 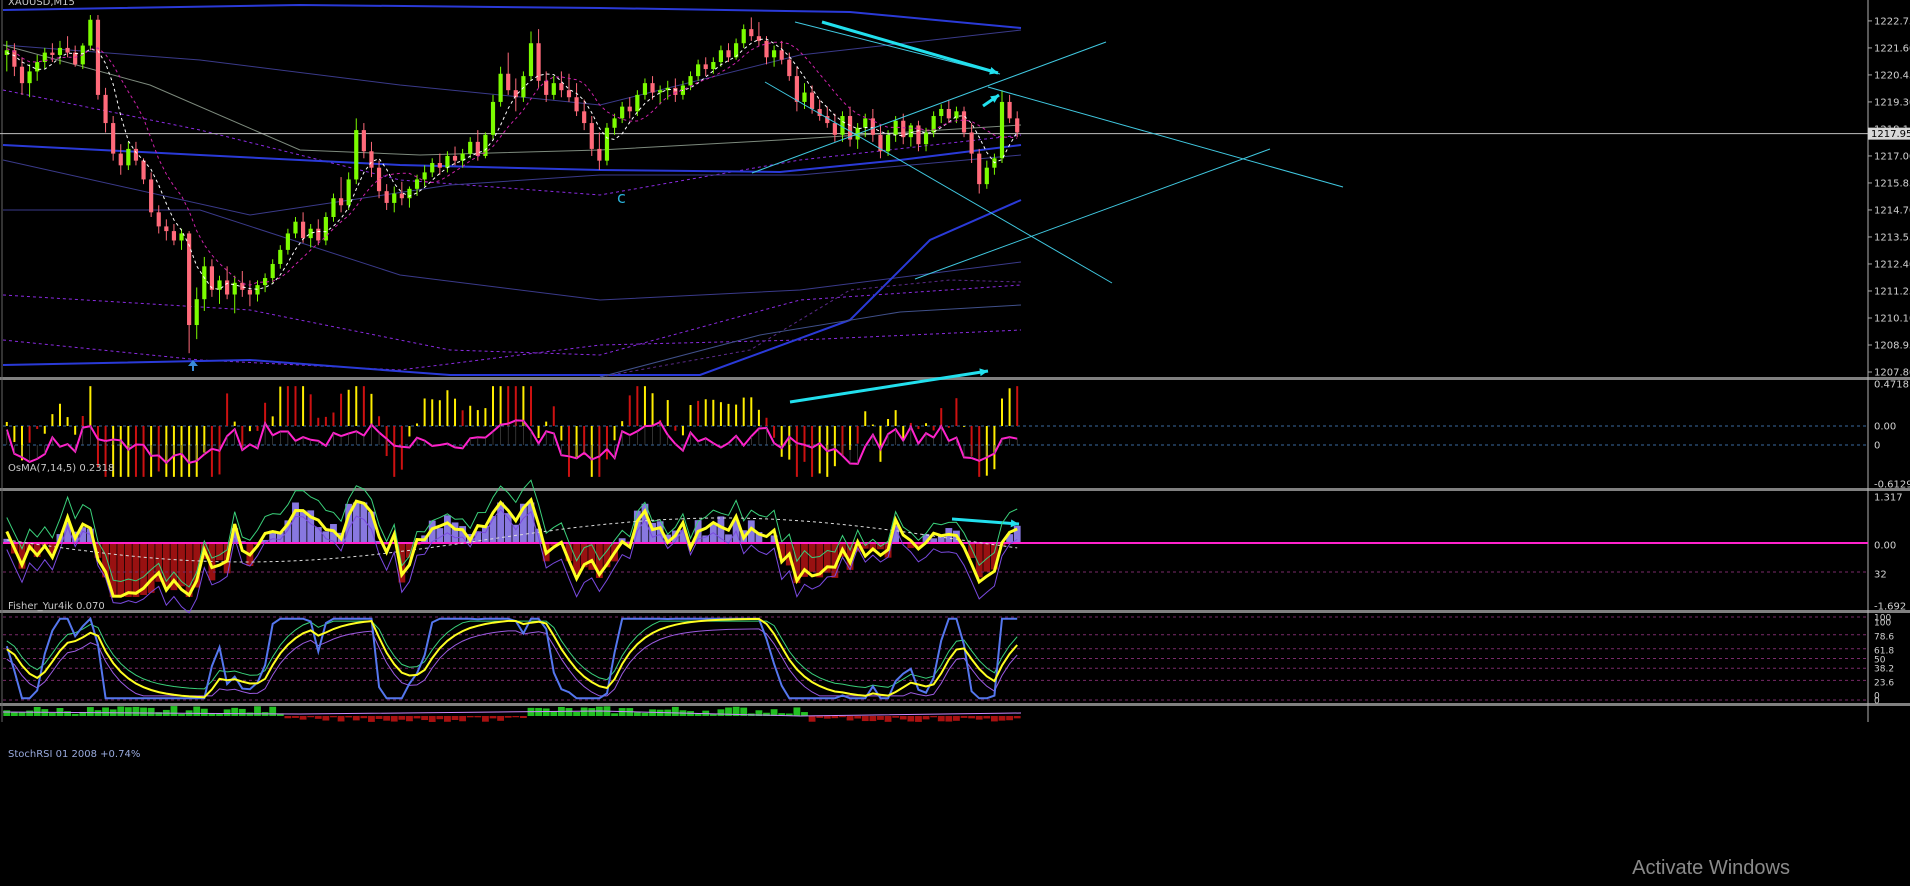 What do you see at coordinates (1877, 702) in the screenshot?
I see `stoch-tick-label: 0` at bounding box center [1877, 702].